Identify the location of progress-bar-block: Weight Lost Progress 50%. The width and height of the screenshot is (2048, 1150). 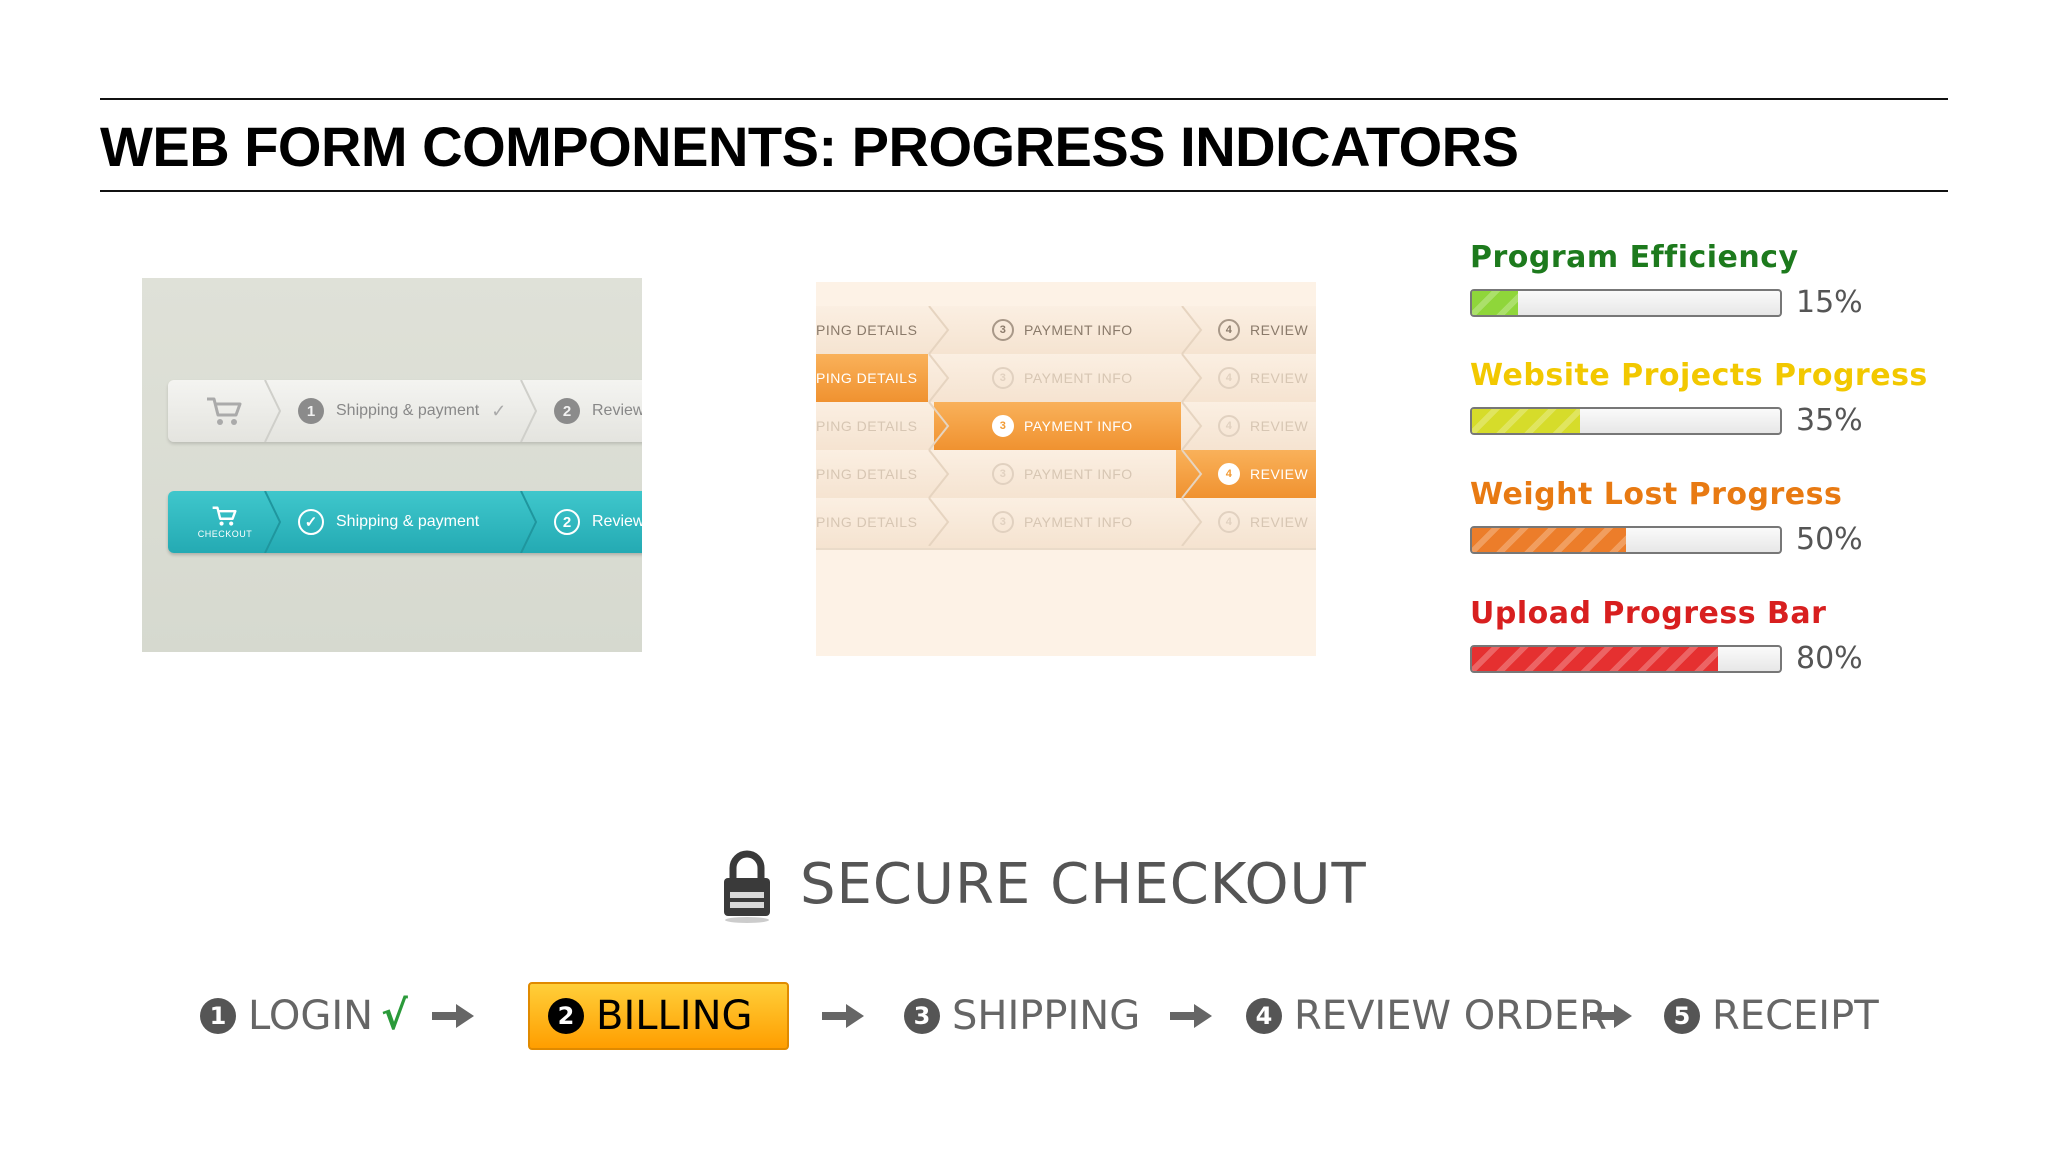
(1666, 517).